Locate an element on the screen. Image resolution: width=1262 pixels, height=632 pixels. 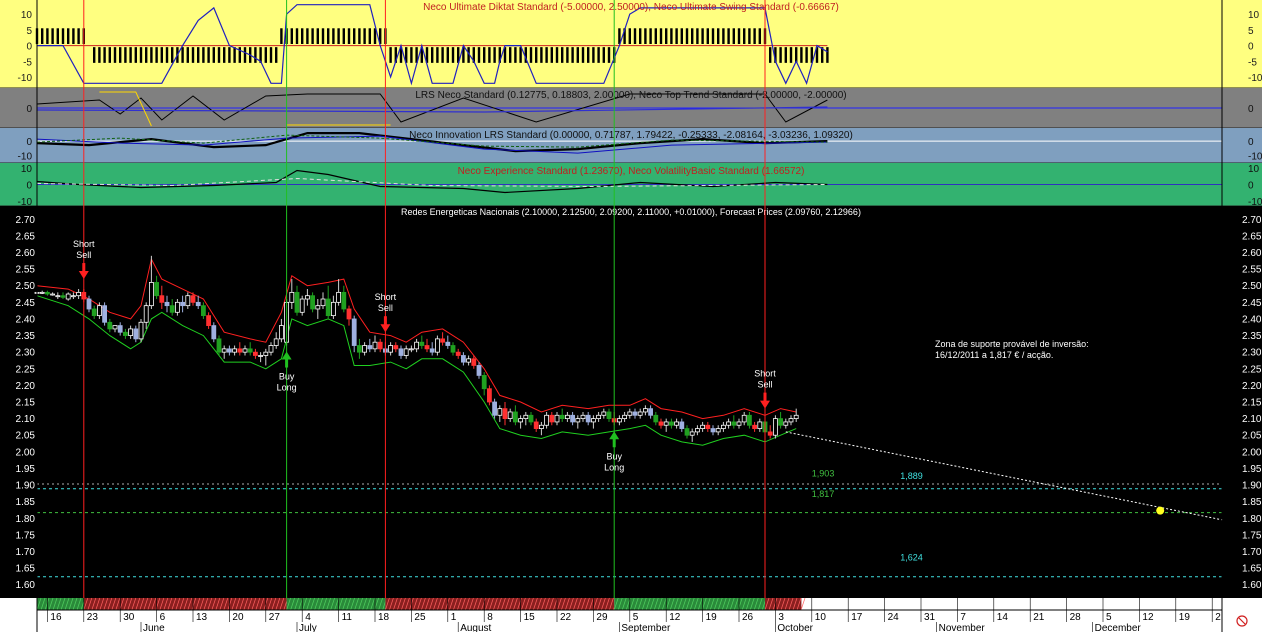
price-y-tick-left: 2.55 is located at coordinates (26, 270).